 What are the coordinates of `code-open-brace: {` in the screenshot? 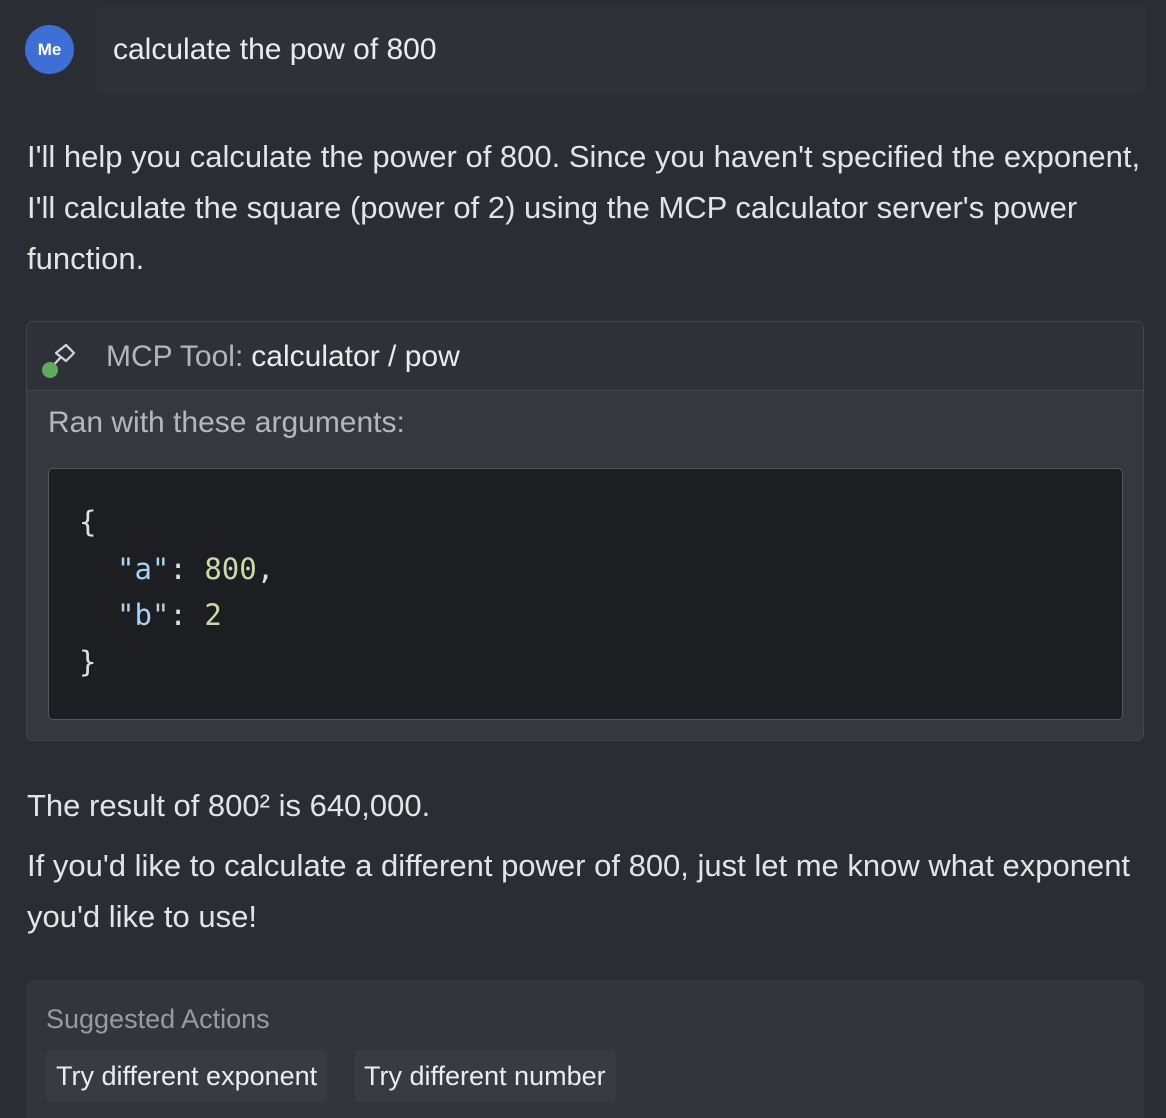 It's located at (88, 522).